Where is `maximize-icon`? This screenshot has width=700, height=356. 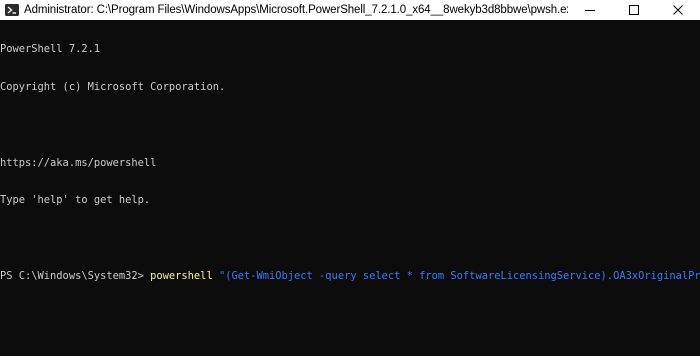
maximize-icon is located at coordinates (634, 10).